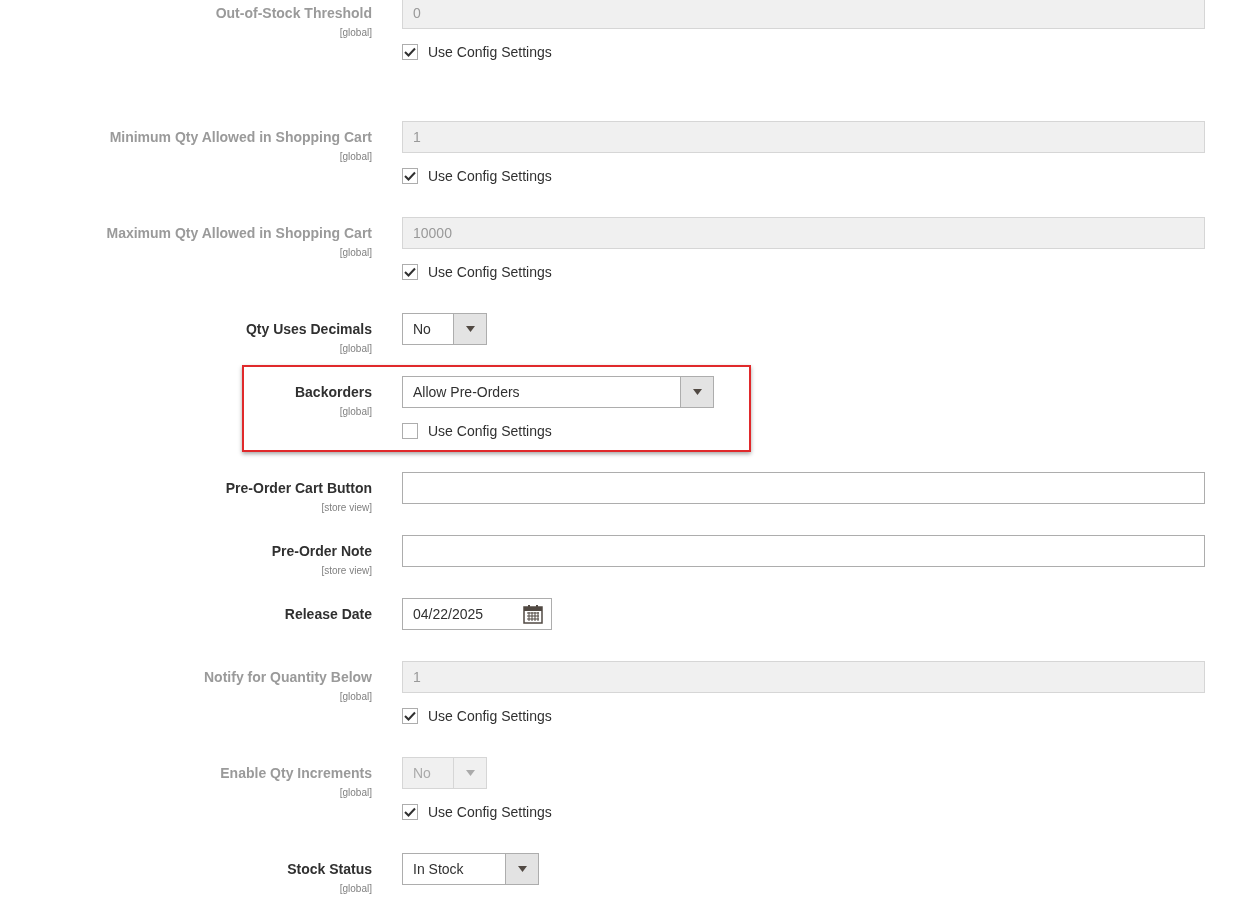  Describe the element at coordinates (296, 773) in the screenshot. I see `field-label: Enable Qty Increments` at that location.